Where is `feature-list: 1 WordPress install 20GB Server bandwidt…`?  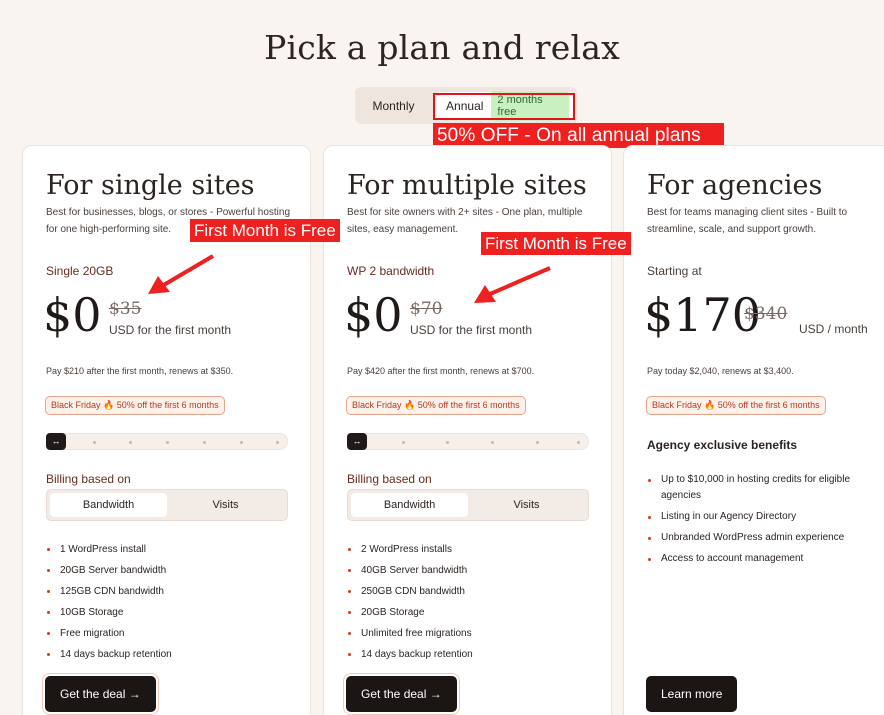
feature-list: 1 WordPress install 20GB Server bandwidt… is located at coordinates (109, 607).